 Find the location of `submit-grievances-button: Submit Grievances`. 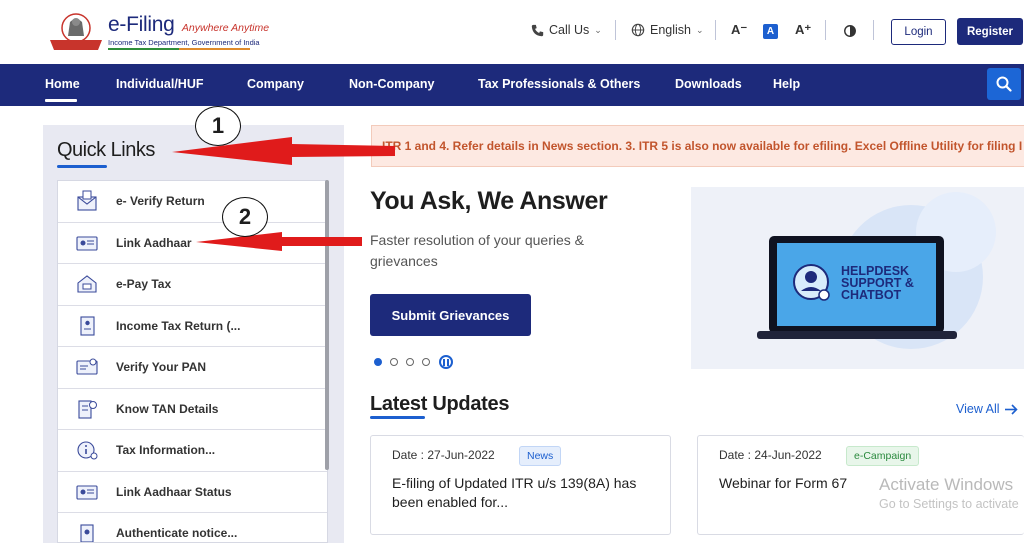

submit-grievances-button: Submit Grievances is located at coordinates (450, 315).